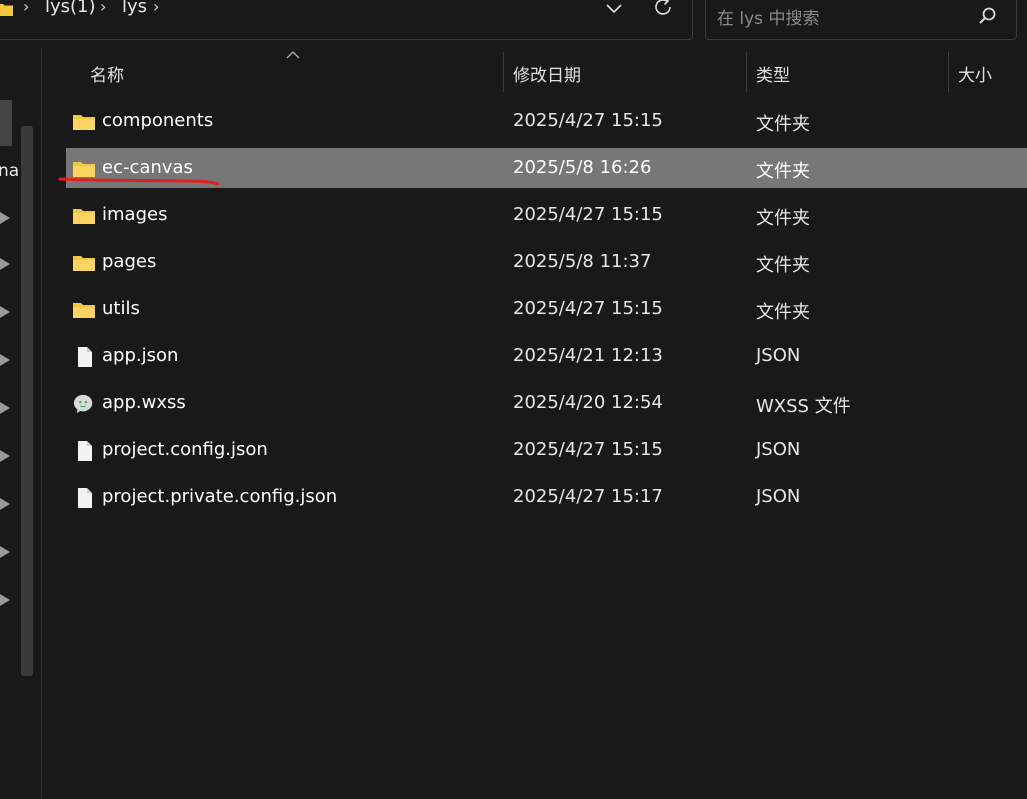  What do you see at coordinates (625, 72) in the screenshot?
I see `column-header-date: 修改日期` at bounding box center [625, 72].